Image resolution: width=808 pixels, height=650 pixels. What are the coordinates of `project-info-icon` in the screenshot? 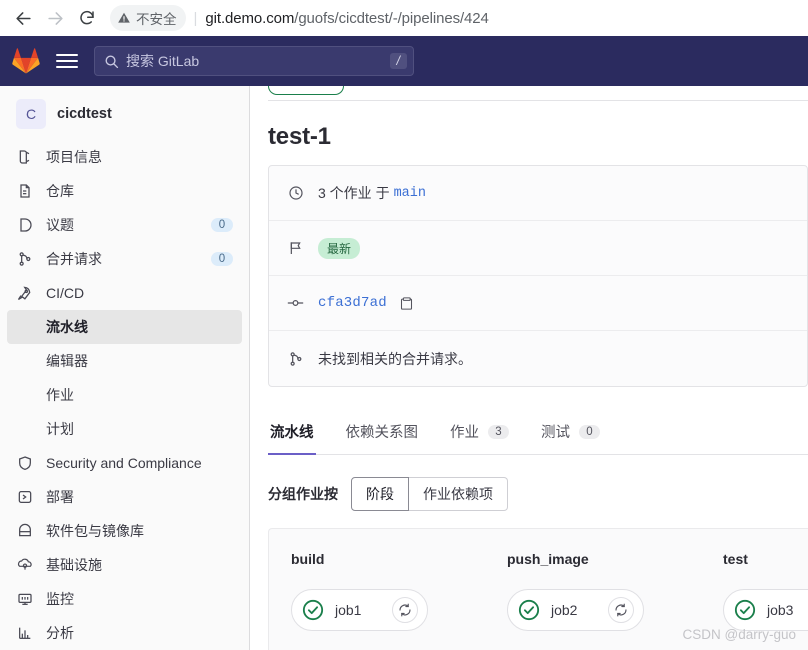 It's located at (24, 157).